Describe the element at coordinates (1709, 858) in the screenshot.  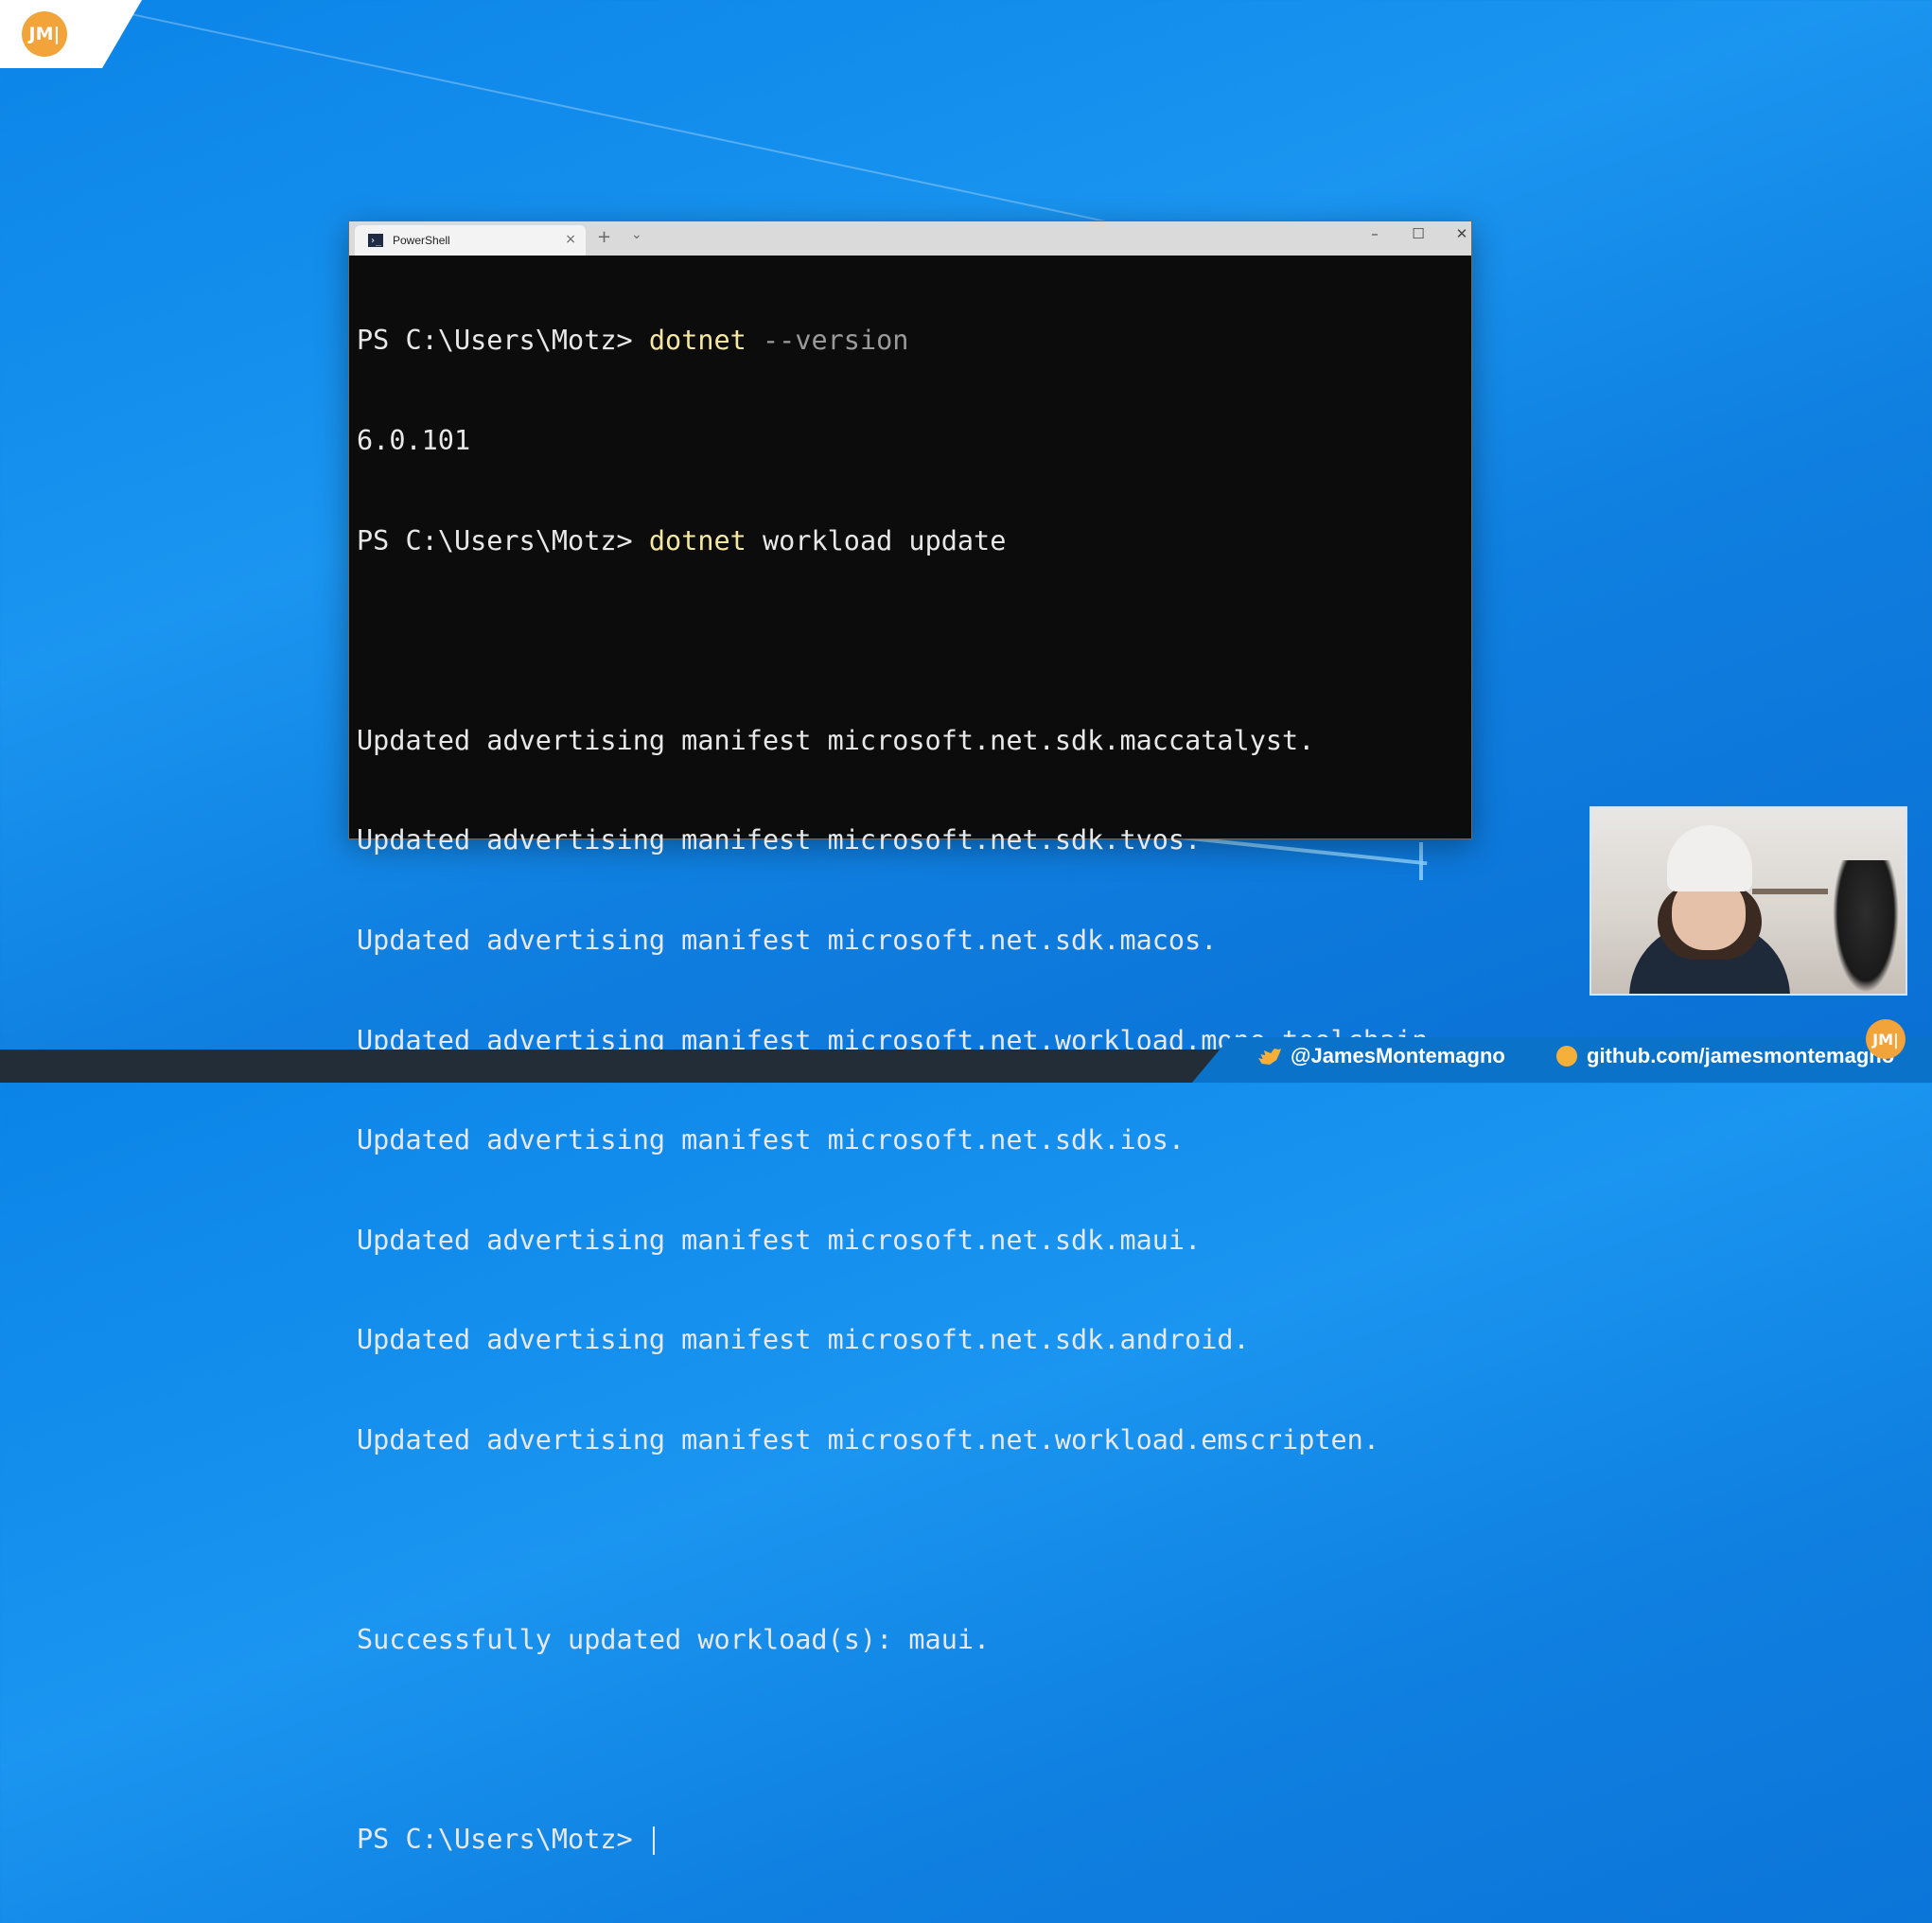
I see `webcam-presenter-beanie` at that location.